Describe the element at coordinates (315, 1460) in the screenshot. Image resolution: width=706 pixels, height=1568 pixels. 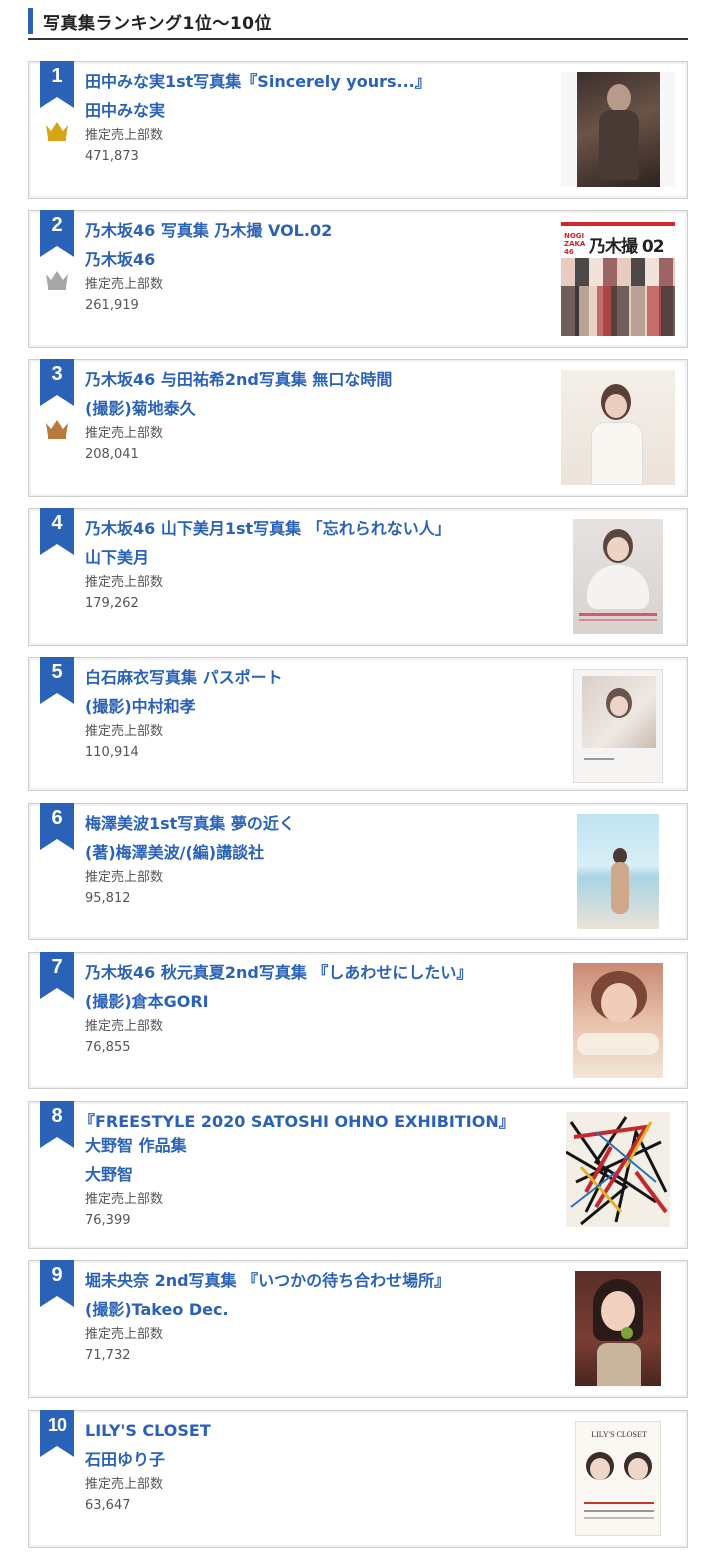
I see `item-author-link: 石田ゆり子` at that location.